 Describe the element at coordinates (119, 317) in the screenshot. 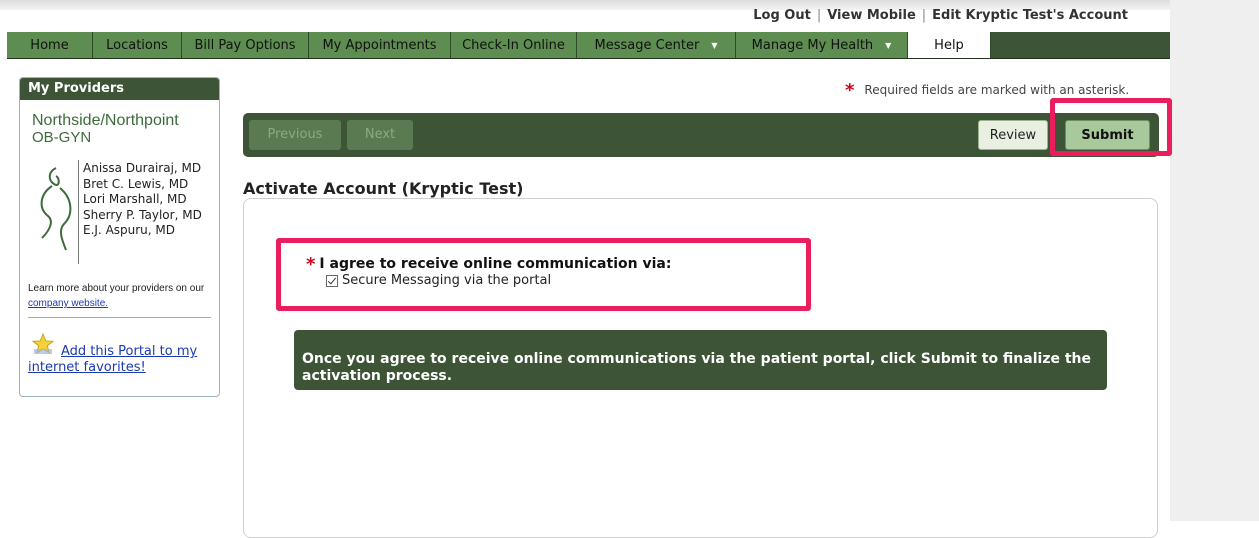

I see `panel-divider` at that location.